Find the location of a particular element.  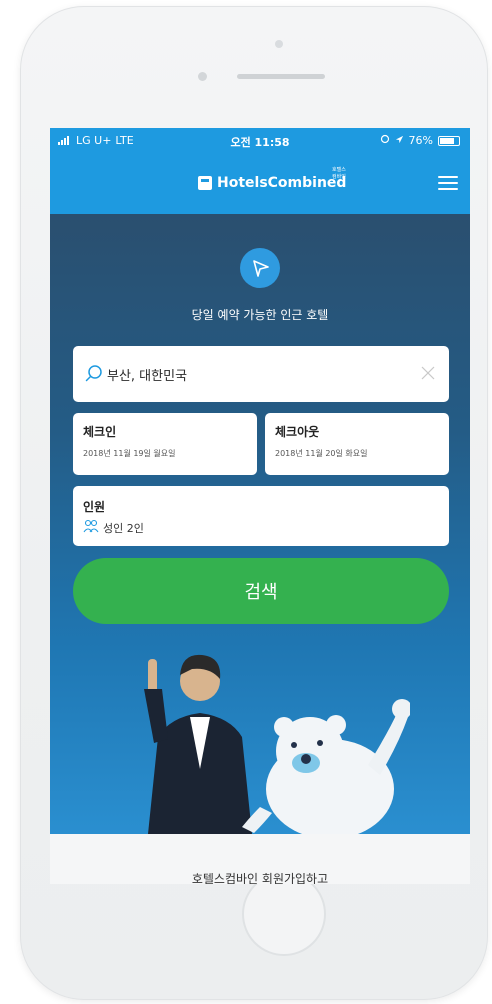

location-arrow-icon is located at coordinates (260, 268).